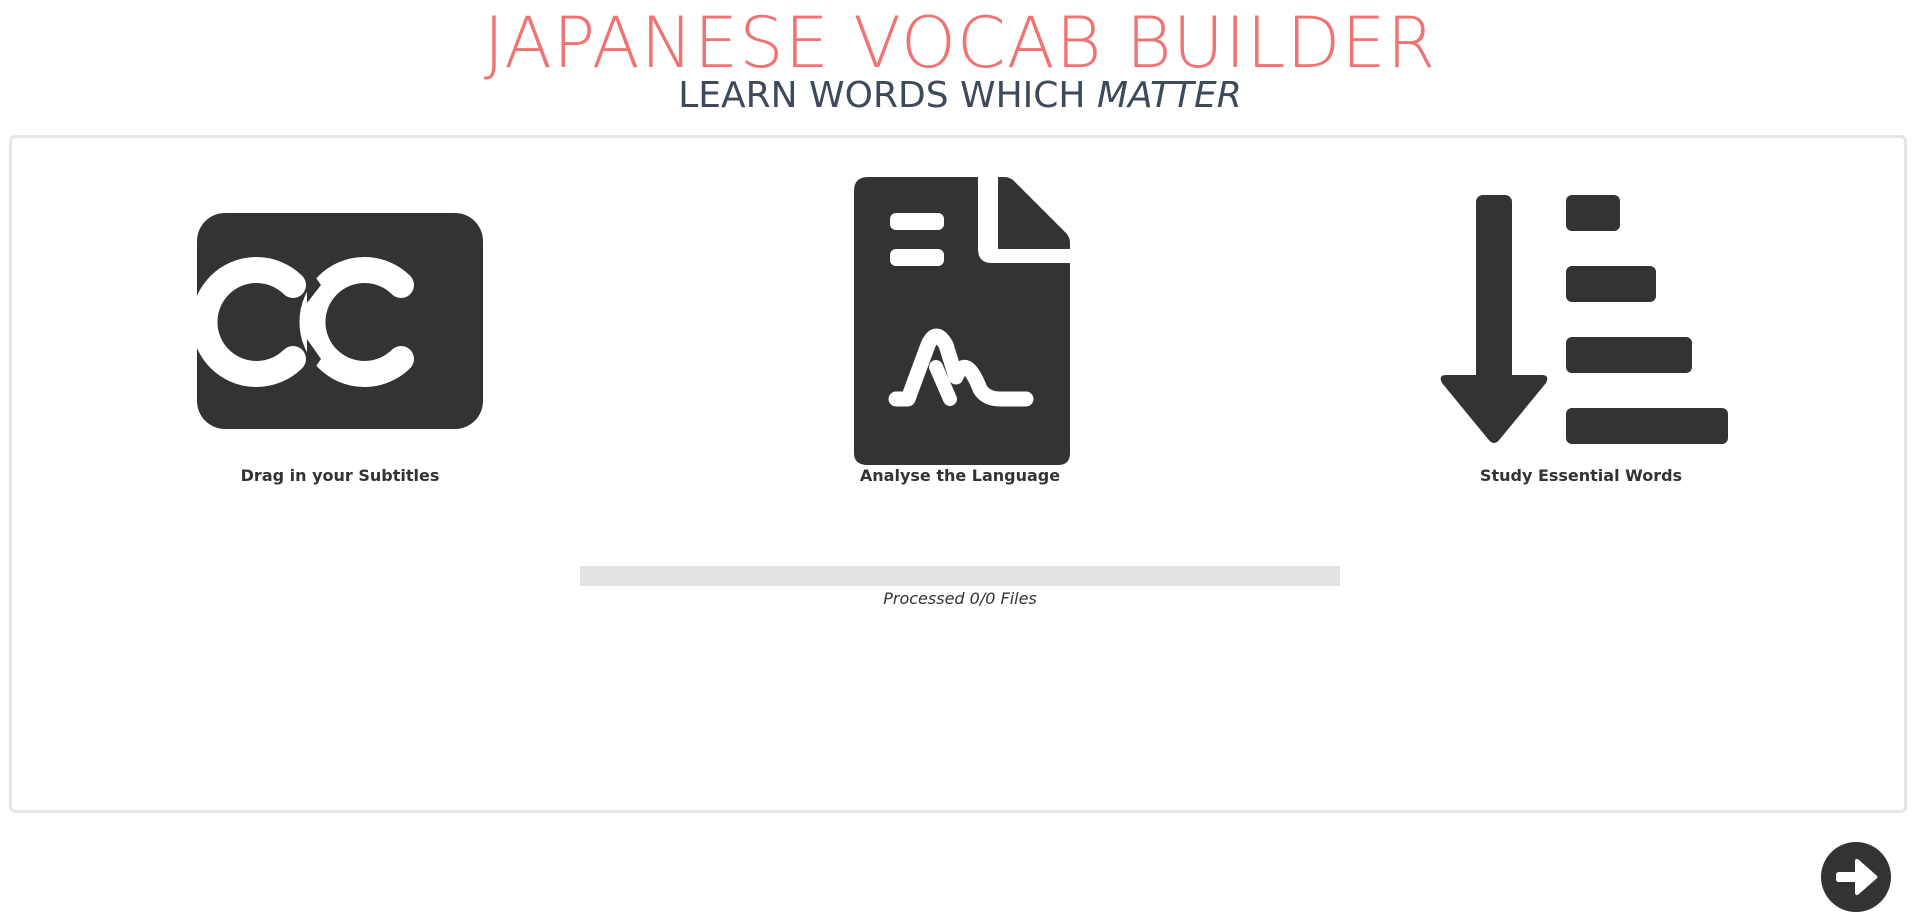 Image resolution: width=1920 pixels, height=919 pixels. What do you see at coordinates (1581, 475) in the screenshot?
I see `step-label: Study Essential Words` at bounding box center [1581, 475].